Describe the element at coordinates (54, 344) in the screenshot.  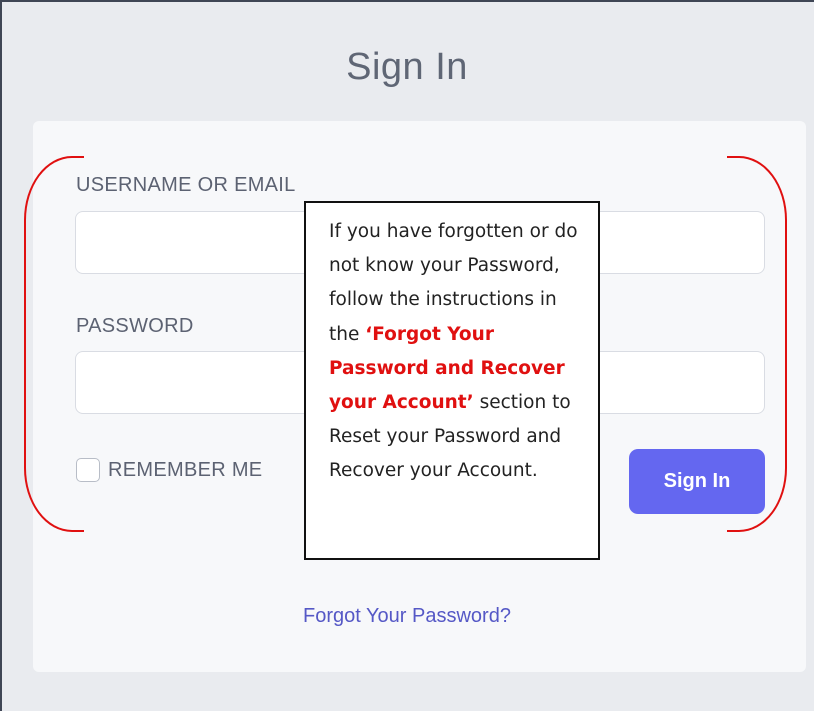
I see `annotation-bracket-left` at that location.